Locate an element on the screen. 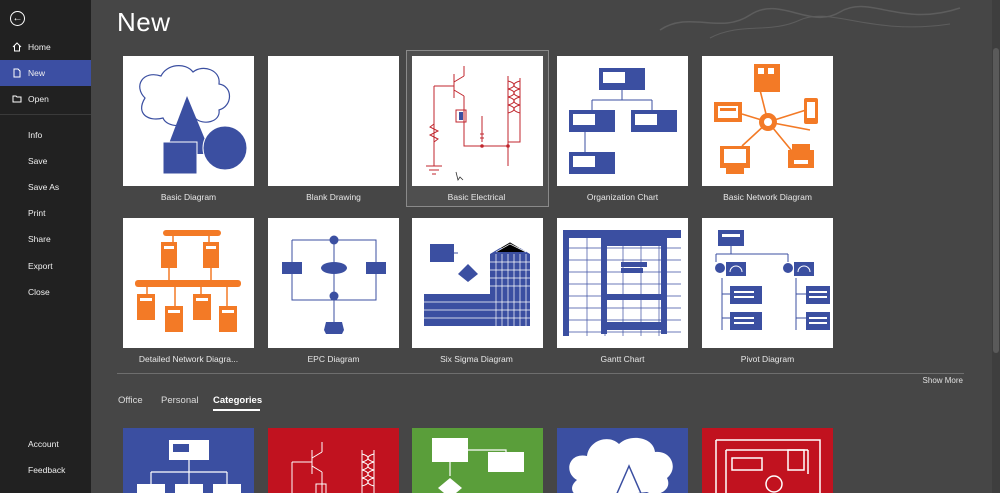  nav-home-label: Home is located at coordinates (39, 47).